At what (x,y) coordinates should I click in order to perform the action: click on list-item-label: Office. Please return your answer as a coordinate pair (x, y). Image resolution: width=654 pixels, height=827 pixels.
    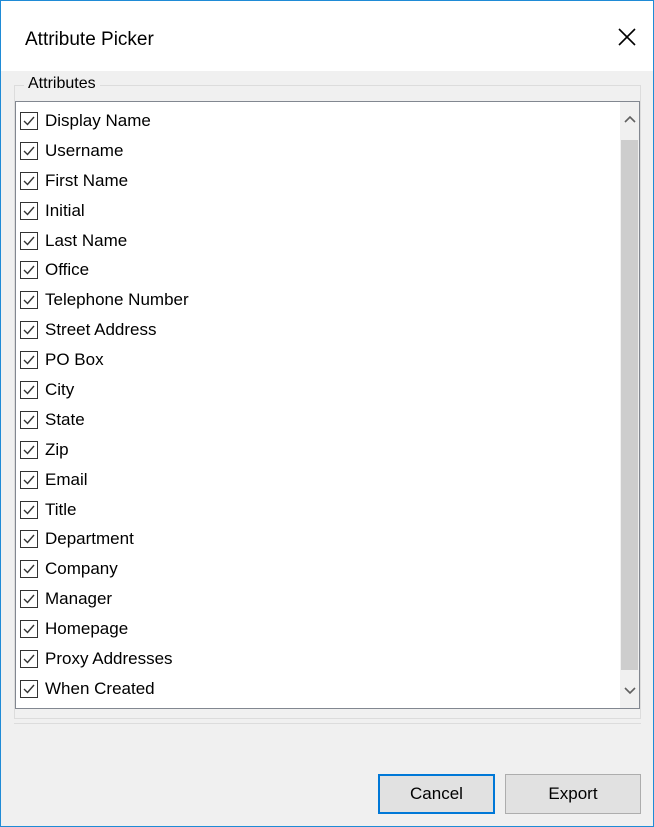
    Looking at the image, I should click on (67, 270).